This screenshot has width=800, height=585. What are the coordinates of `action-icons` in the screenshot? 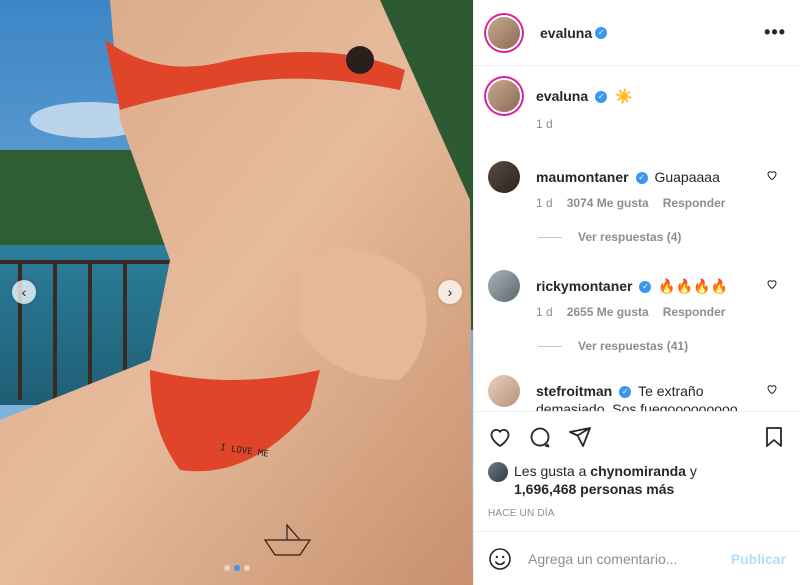 It's located at (637, 437).